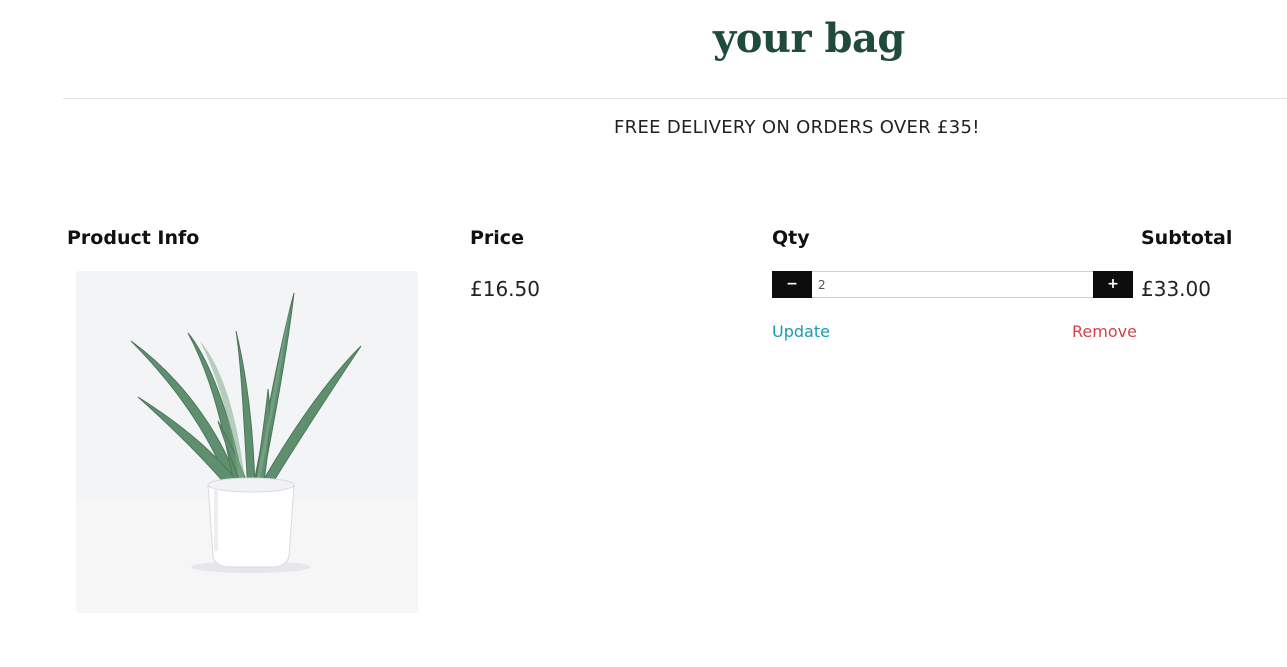  Describe the element at coordinates (797, 127) in the screenshot. I see `delivery-banner: FREE DELIVERY ON ORDERS OVER £35!` at that location.